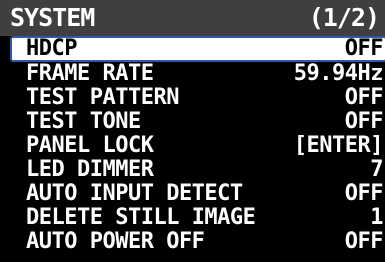 This screenshot has height=262, width=385. What do you see at coordinates (376, 217) in the screenshot?
I see `menu-item-value: 1` at bounding box center [376, 217].